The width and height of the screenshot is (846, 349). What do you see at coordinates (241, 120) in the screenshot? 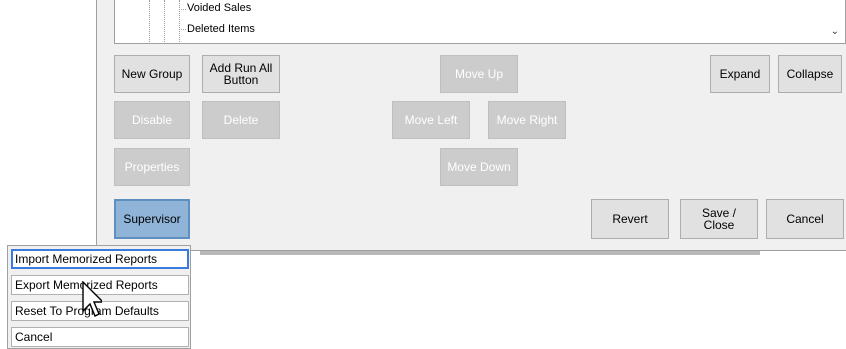
I see `delete-button: Delete` at bounding box center [241, 120].